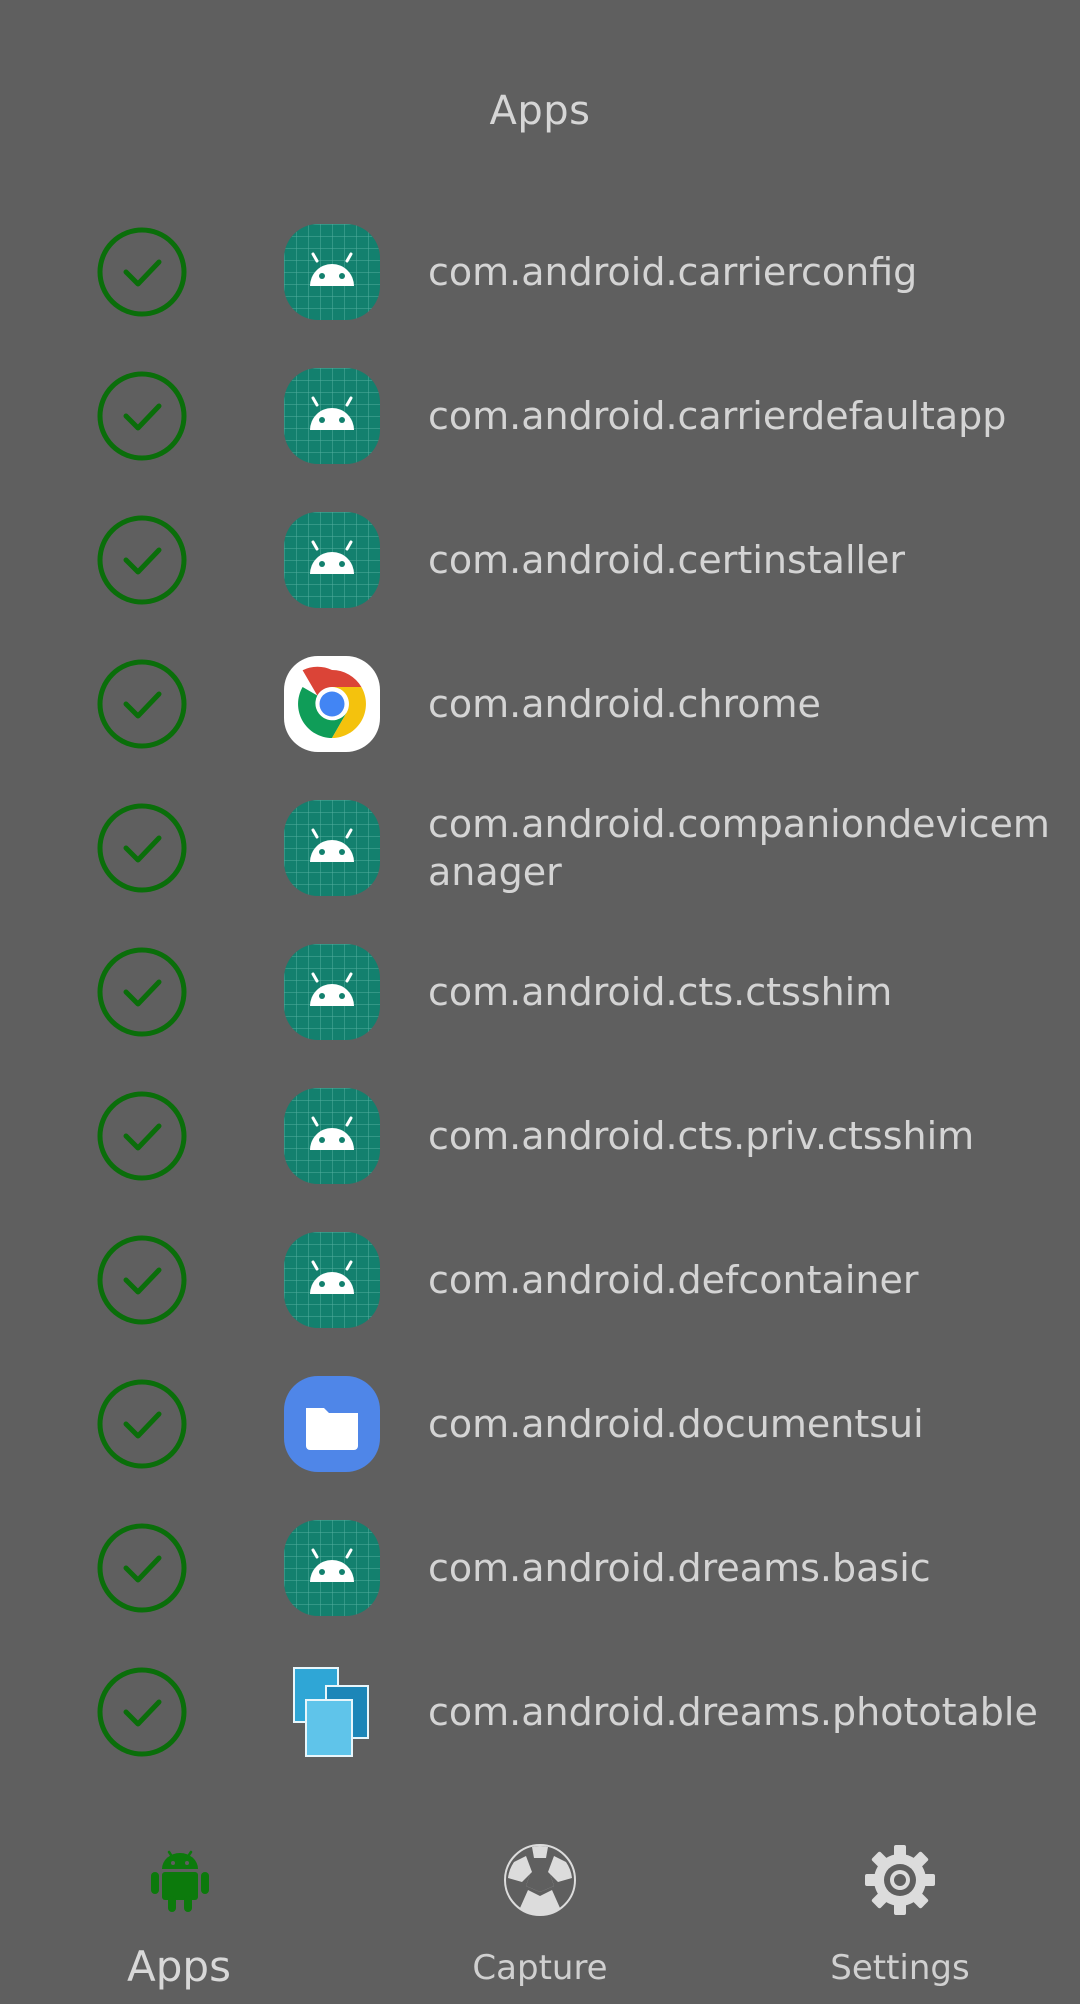  Describe the element at coordinates (540, 1968) in the screenshot. I see `nav-label-capture: Capture` at that location.